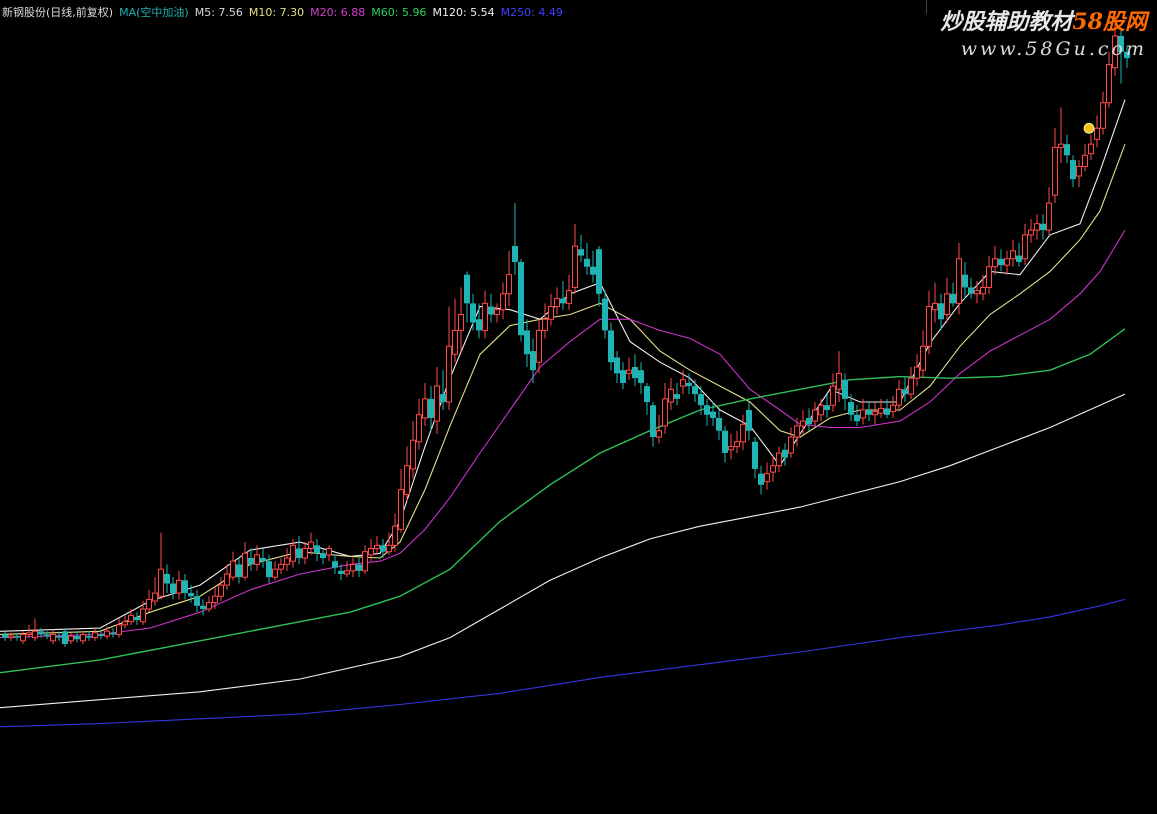  Describe the element at coordinates (1089, 128) in the screenshot. I see `signal-marker` at that location.